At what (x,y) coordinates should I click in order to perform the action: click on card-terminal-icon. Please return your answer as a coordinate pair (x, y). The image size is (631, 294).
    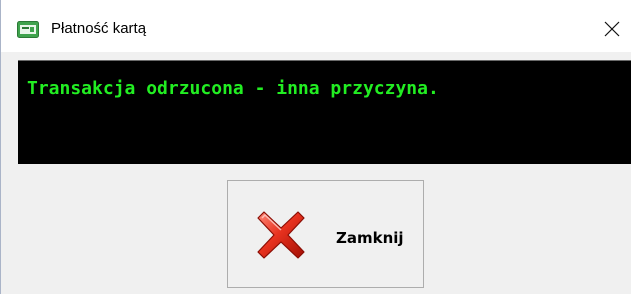
    Looking at the image, I should click on (28, 29).